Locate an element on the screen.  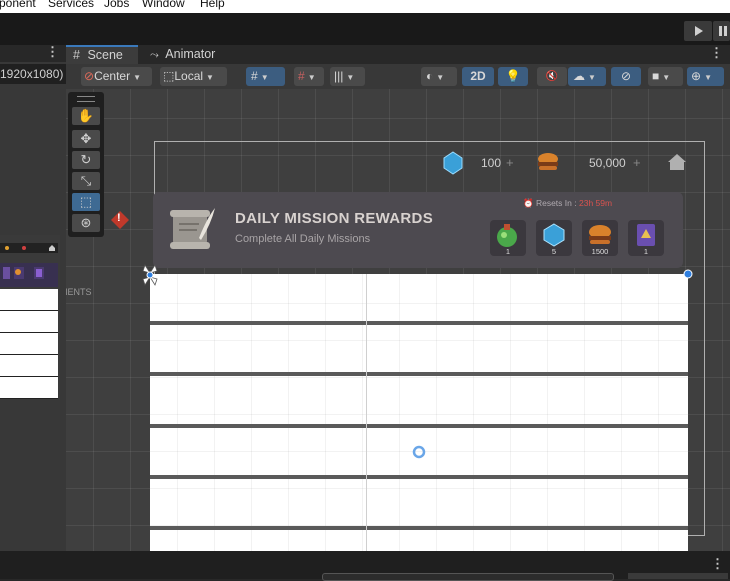
tools-overlay: ✋ ✥ ↻ ⤡ ⬚ ⊛ is located at coordinates (86, 164).